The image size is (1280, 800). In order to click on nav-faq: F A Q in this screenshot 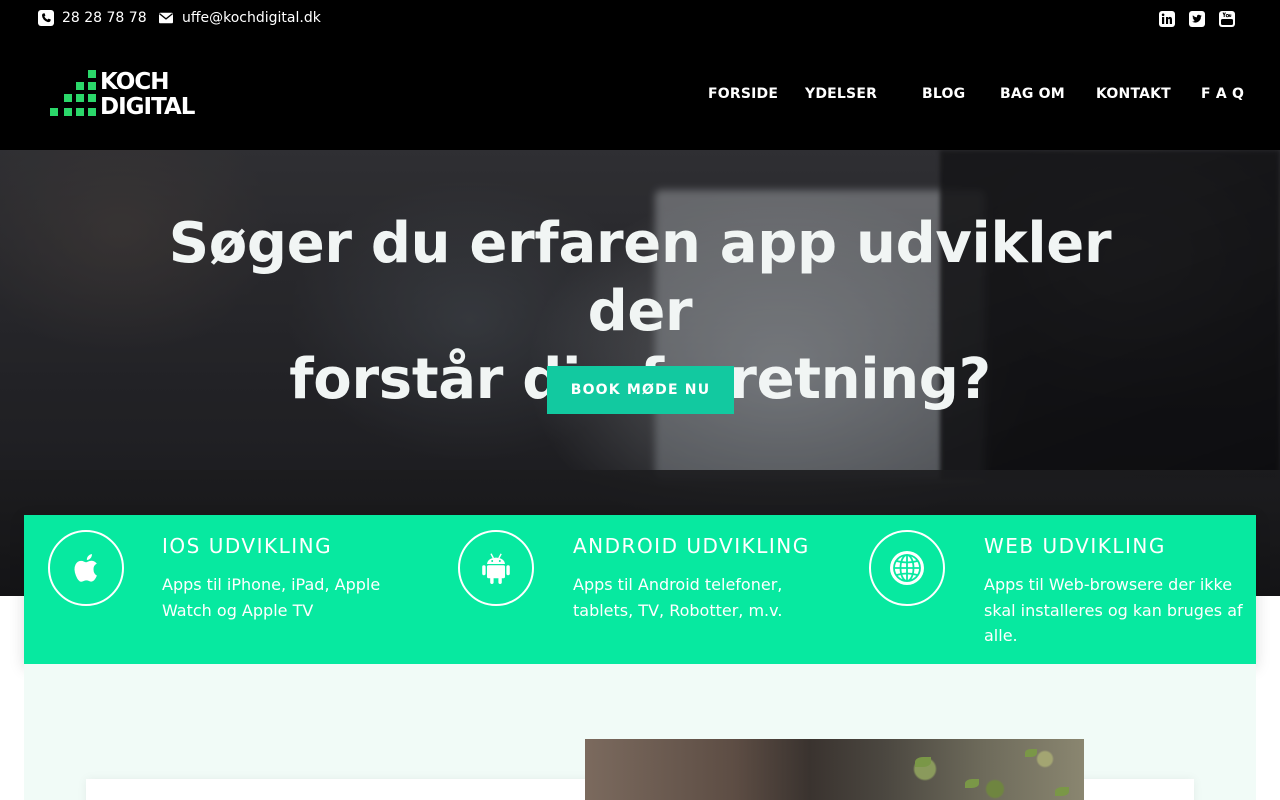, I will do `click(1222, 94)`.